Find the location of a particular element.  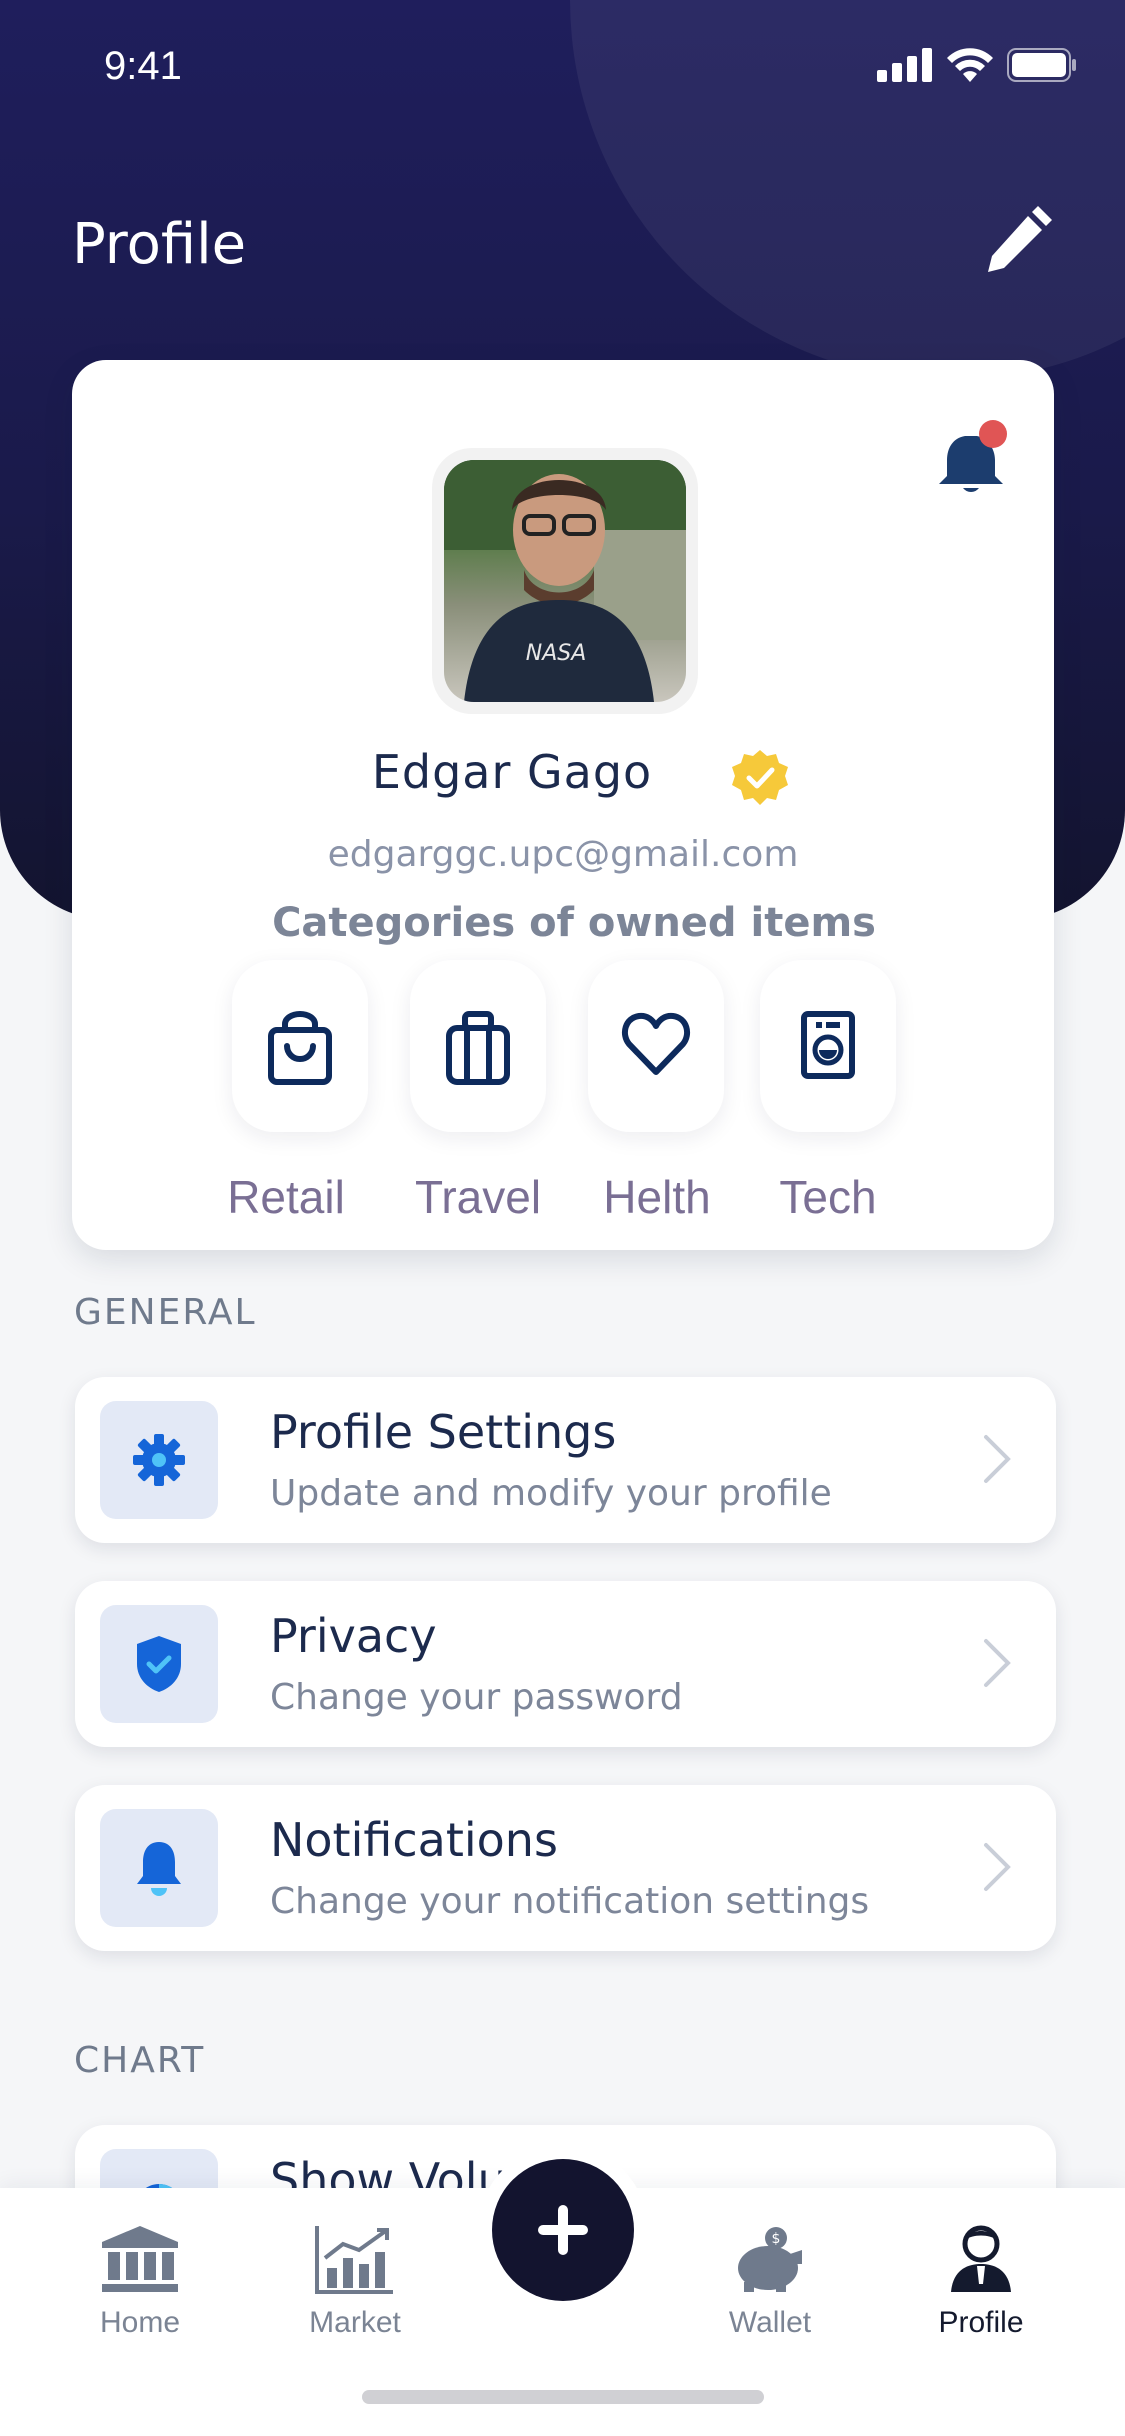

menu-item-privacy: Privacy Change your password is located at coordinates (565, 1664).